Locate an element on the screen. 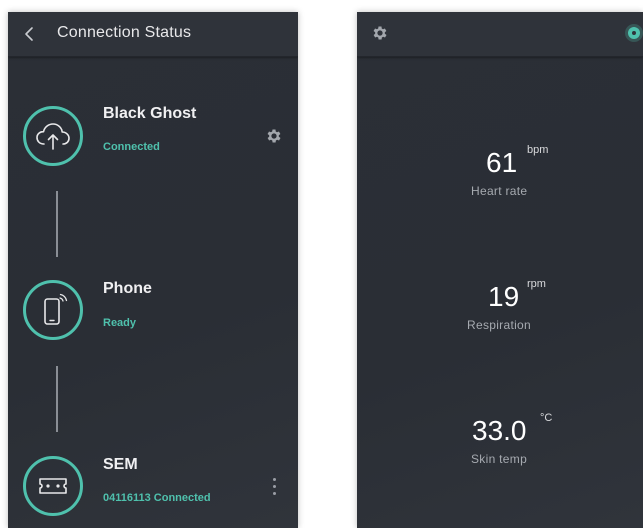  page-title: Connection Status is located at coordinates (124, 32).